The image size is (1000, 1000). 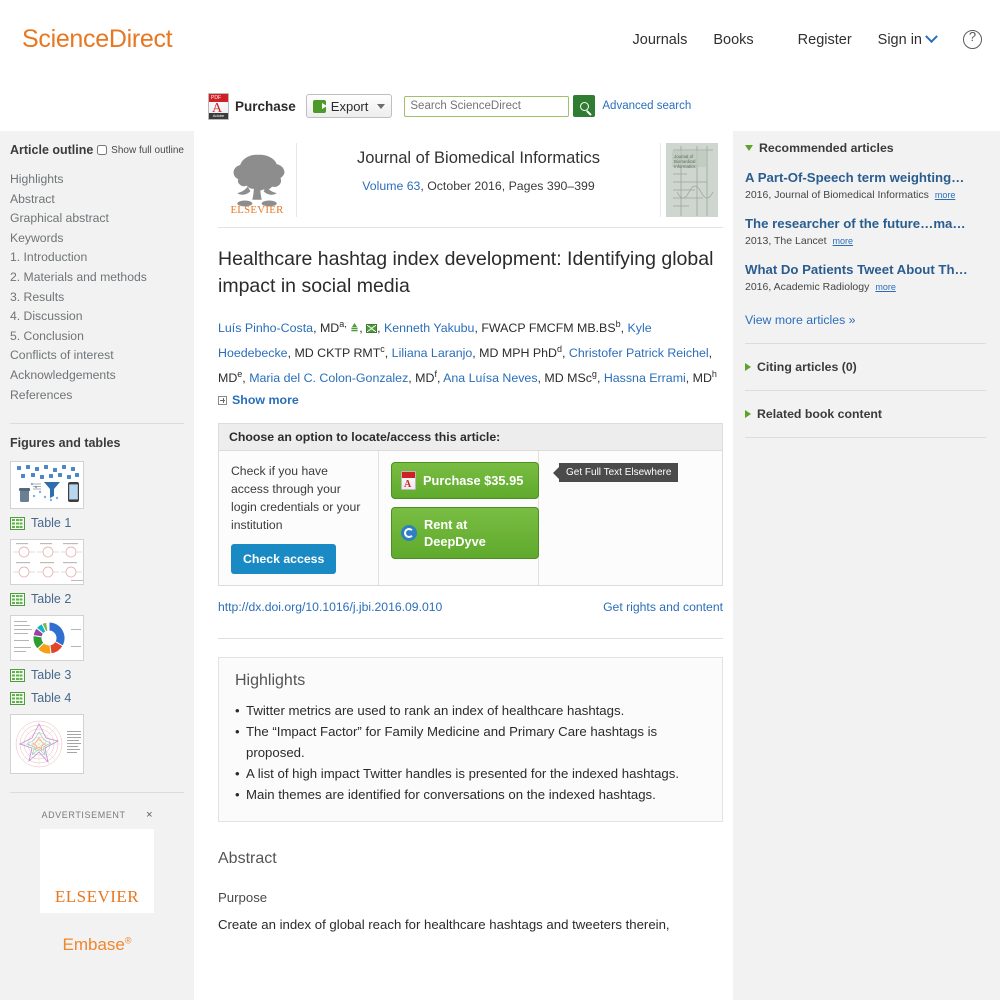 What do you see at coordinates (97, 376) in the screenshot?
I see `outline-item-acknowledgements: Acknowledgements` at bounding box center [97, 376].